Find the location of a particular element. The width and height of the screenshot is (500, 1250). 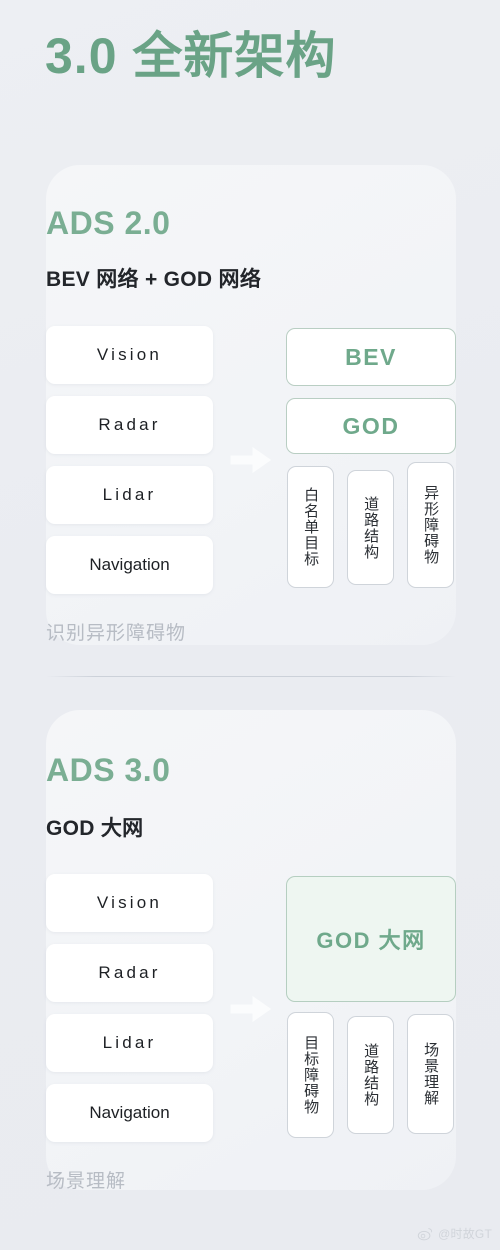

input-box-vision: Vision is located at coordinates (129, 355).